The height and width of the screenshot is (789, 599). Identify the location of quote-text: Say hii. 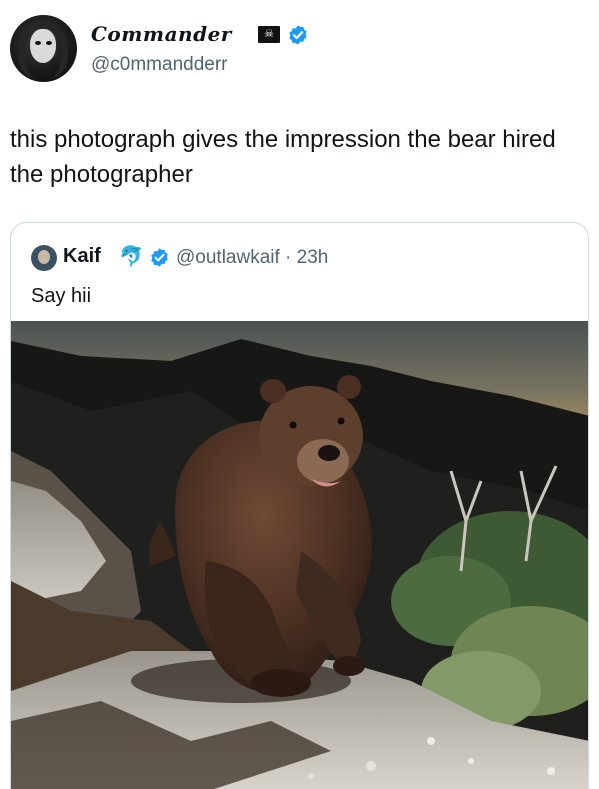
(61, 296).